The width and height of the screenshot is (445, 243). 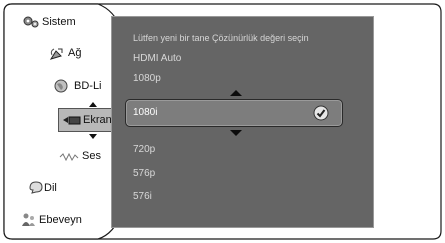 I want to click on scroll-down-arrow-icon, so click(x=236, y=133).